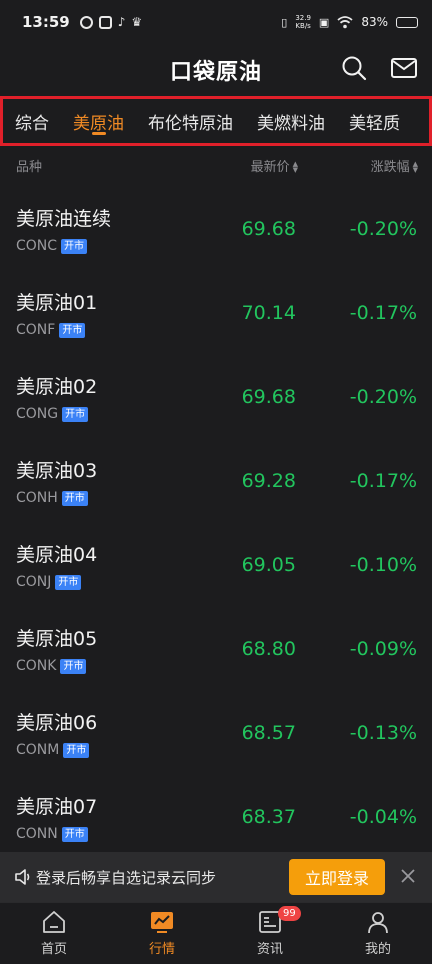  Describe the element at coordinates (268, 481) in the screenshot. I see `latest-price: 69.28` at that location.